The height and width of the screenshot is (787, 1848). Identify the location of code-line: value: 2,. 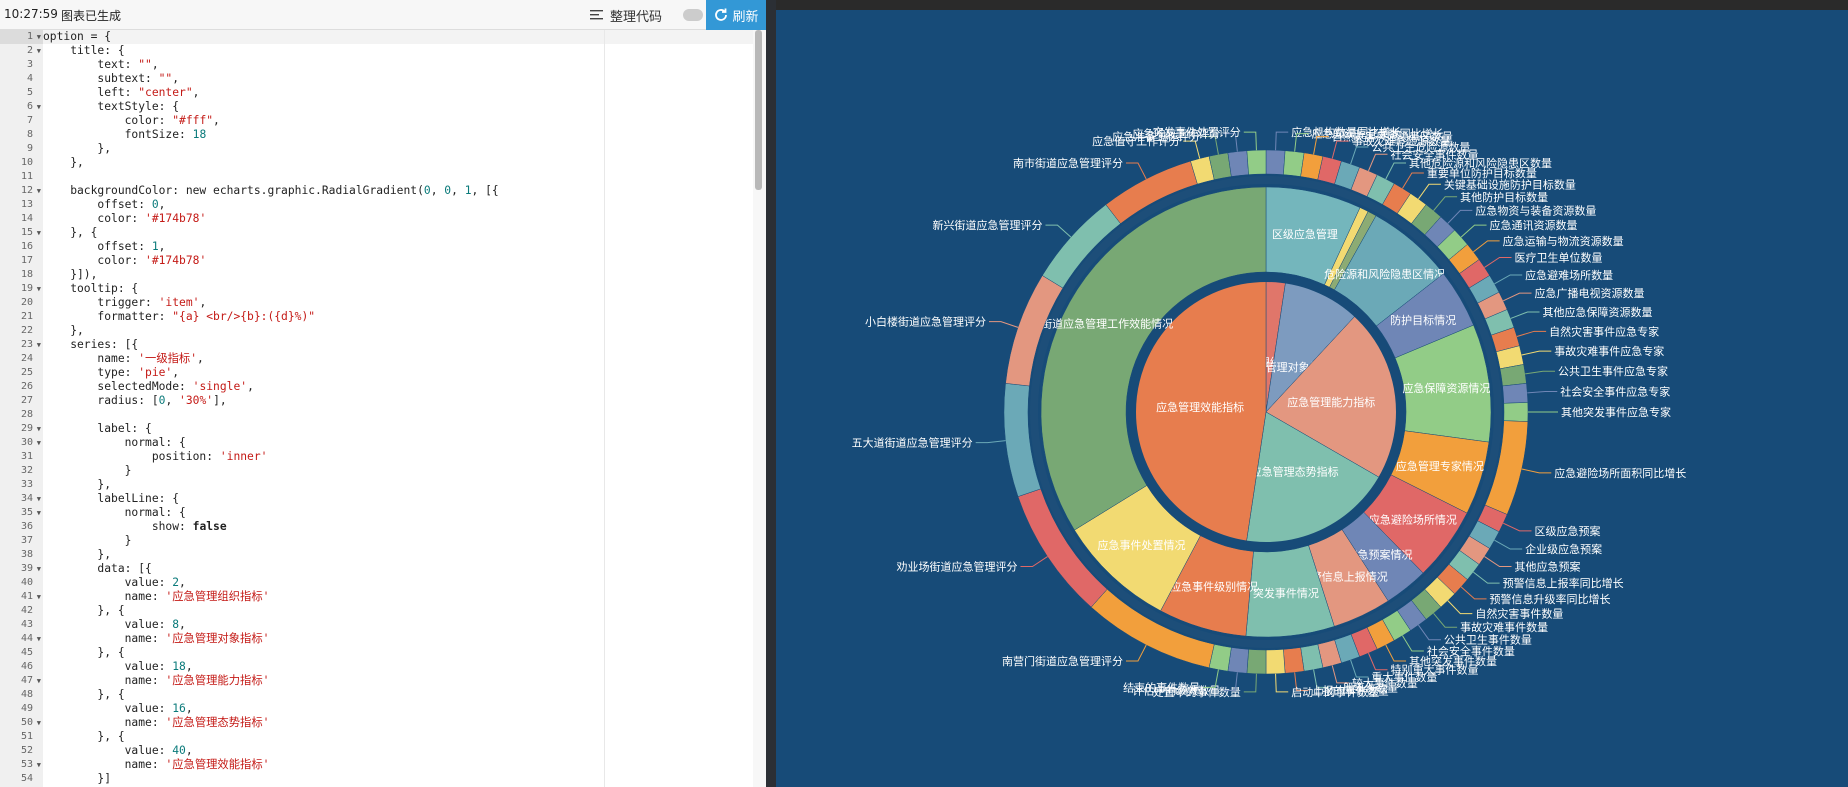
(398, 583).